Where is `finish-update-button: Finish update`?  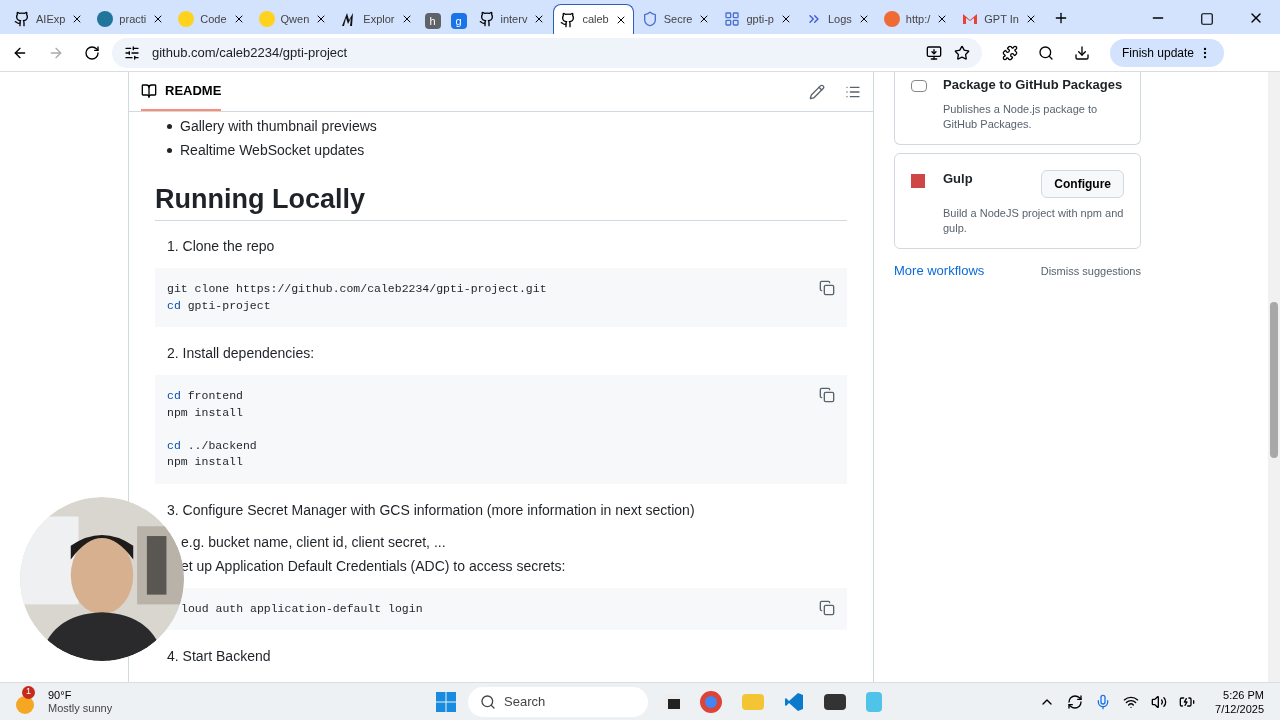 finish-update-button: Finish update is located at coordinates (1167, 52).